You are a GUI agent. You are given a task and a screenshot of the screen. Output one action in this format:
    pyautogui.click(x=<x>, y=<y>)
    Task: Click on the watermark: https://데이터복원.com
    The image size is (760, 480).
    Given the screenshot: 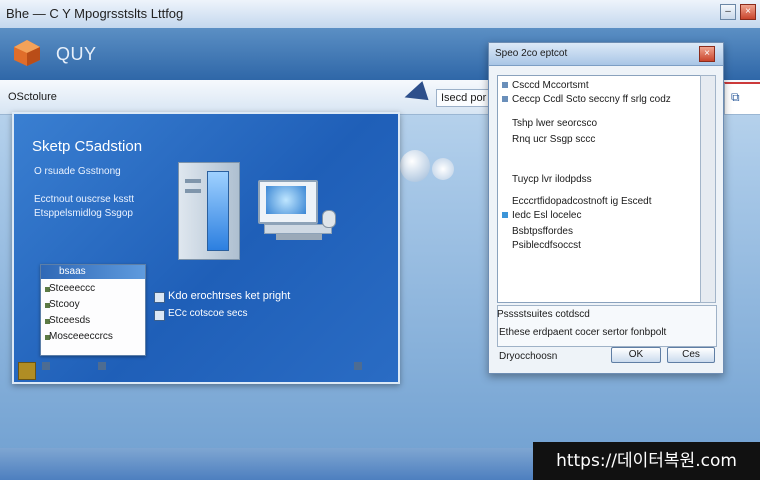 What is the action you would take?
    pyautogui.click(x=646, y=461)
    